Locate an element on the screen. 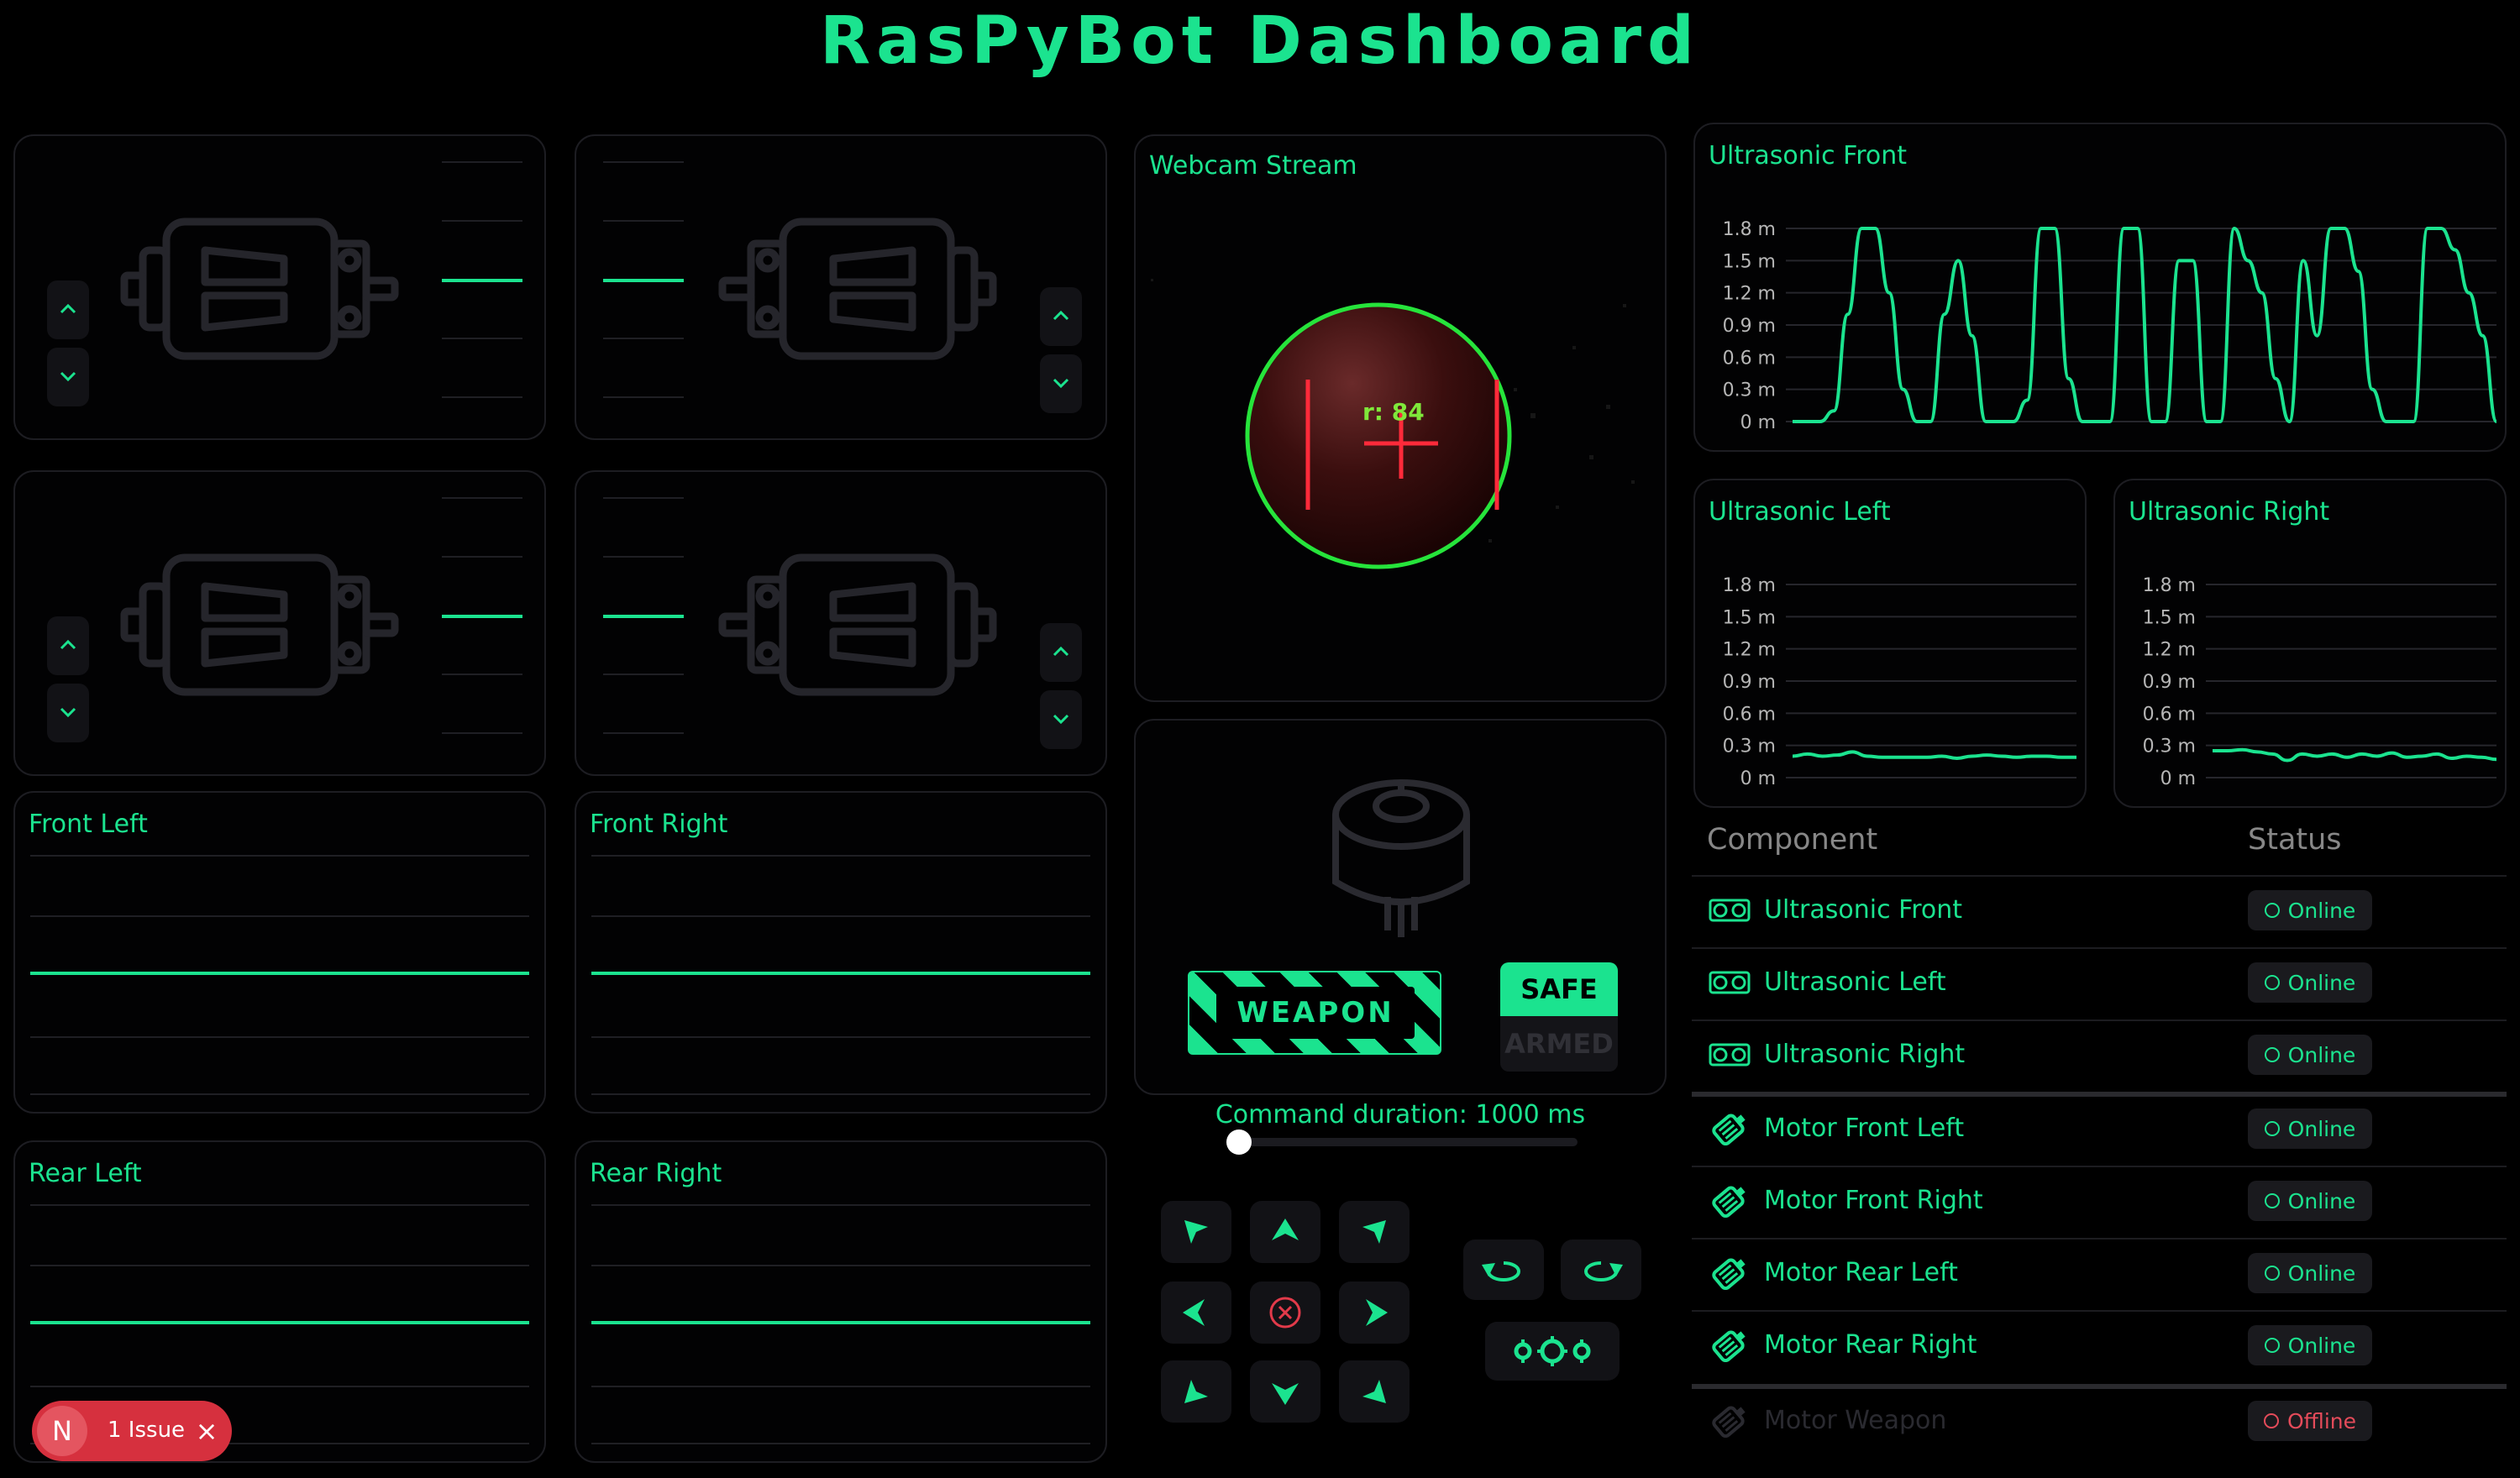 The height and width of the screenshot is (1478, 2520). motor-panel-rear-right: Rear Right is located at coordinates (841, 1301).